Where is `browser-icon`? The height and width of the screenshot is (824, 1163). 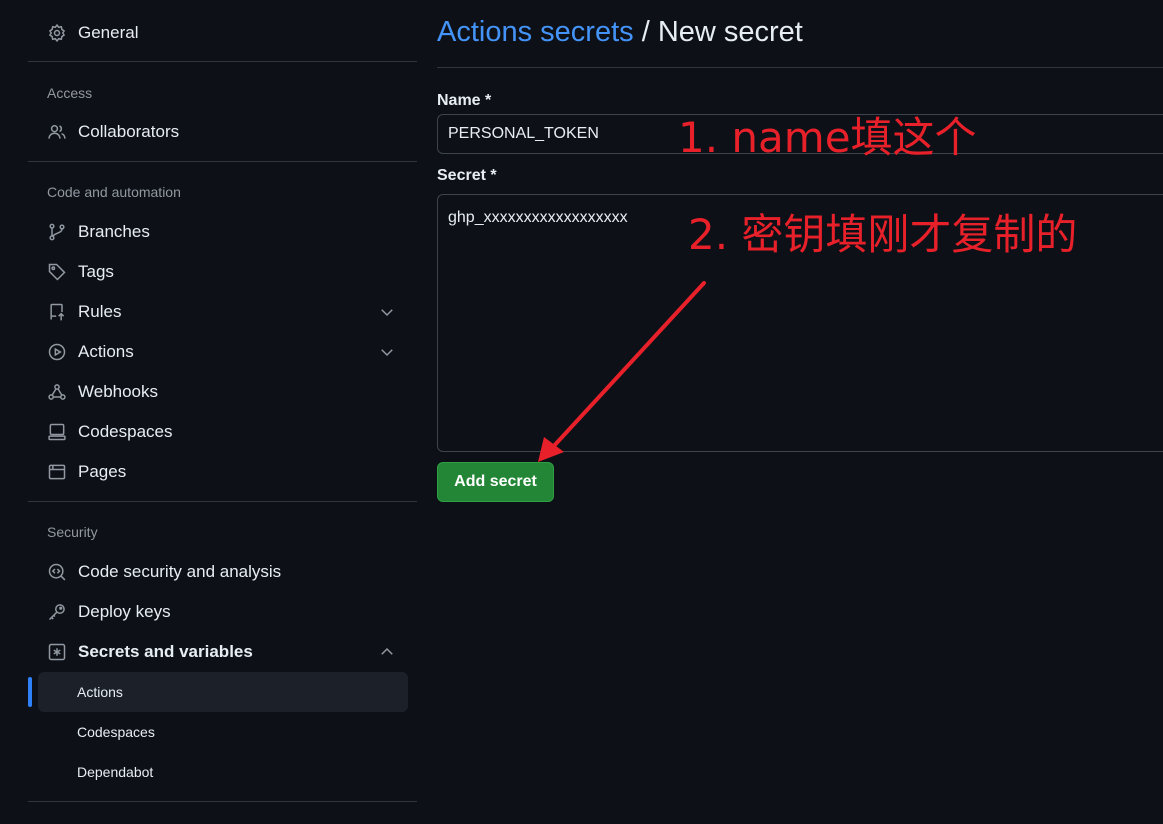 browser-icon is located at coordinates (57, 472).